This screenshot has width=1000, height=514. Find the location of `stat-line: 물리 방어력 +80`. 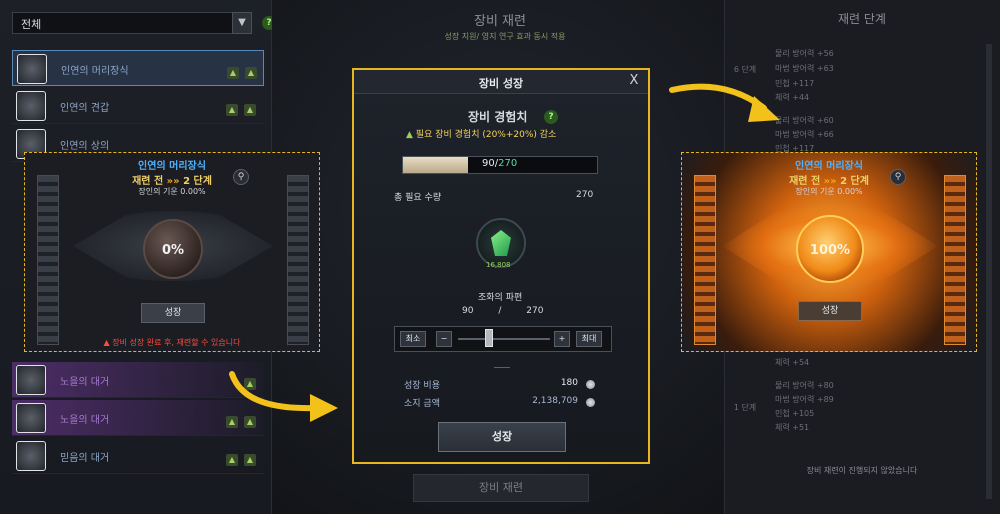

stat-line: 물리 방어력 +80 is located at coordinates (804, 385).